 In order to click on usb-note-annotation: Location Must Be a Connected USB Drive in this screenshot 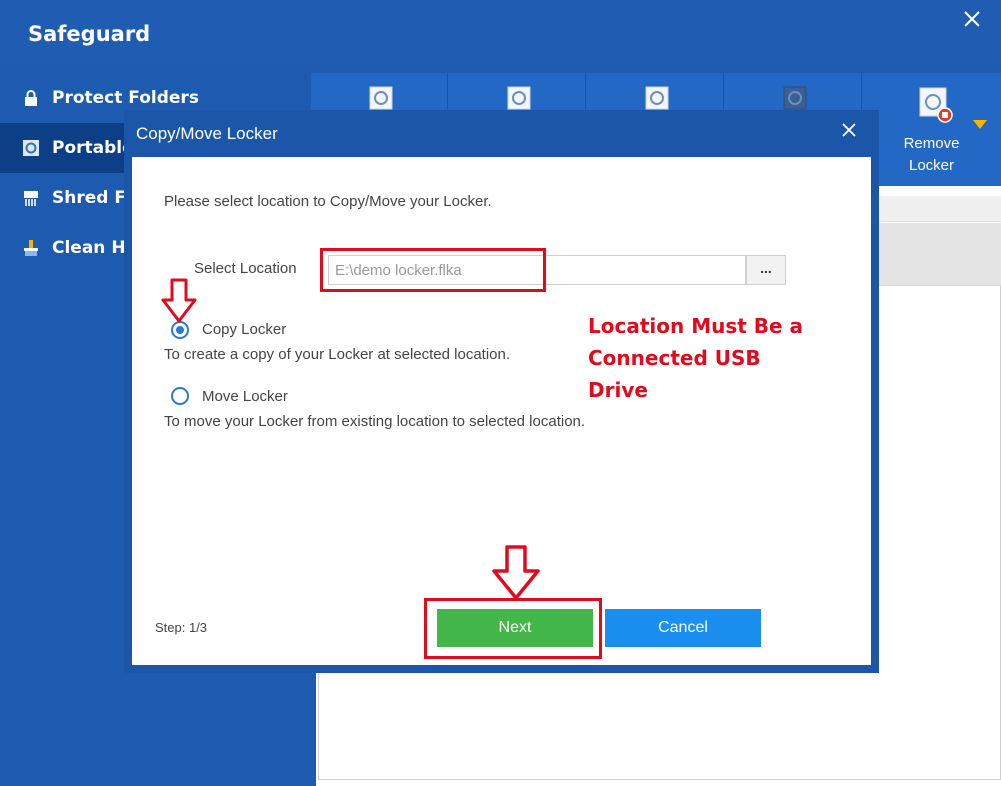, I will do `click(718, 358)`.